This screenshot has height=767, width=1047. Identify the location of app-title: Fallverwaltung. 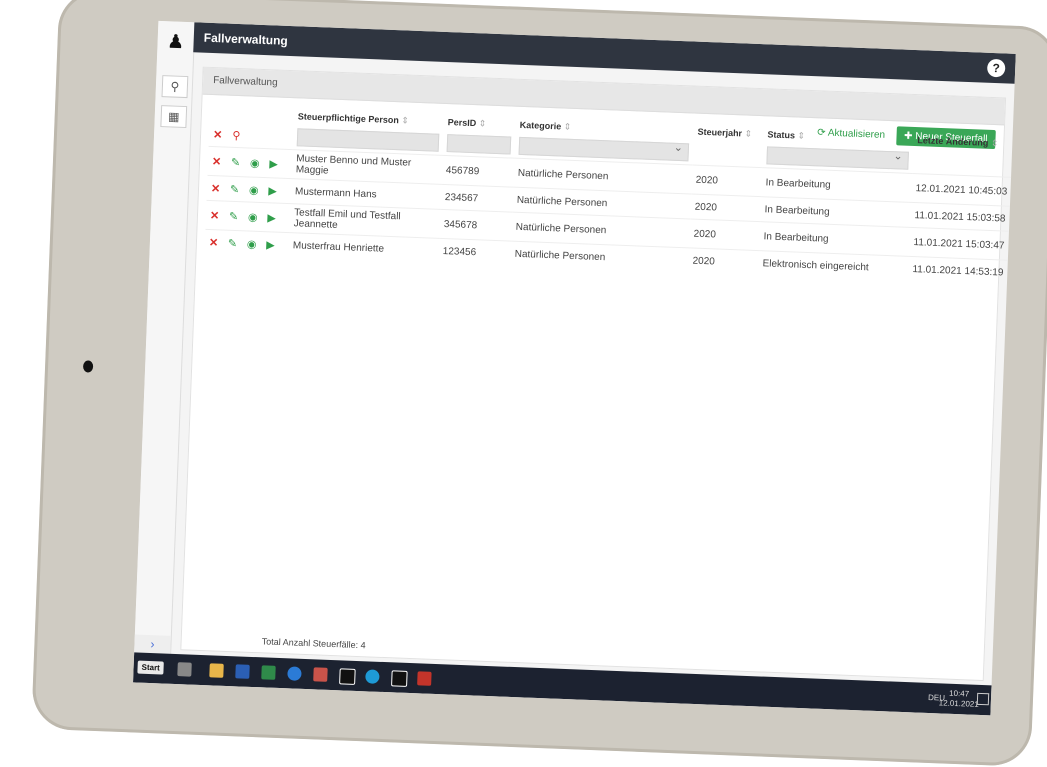
(246, 39).